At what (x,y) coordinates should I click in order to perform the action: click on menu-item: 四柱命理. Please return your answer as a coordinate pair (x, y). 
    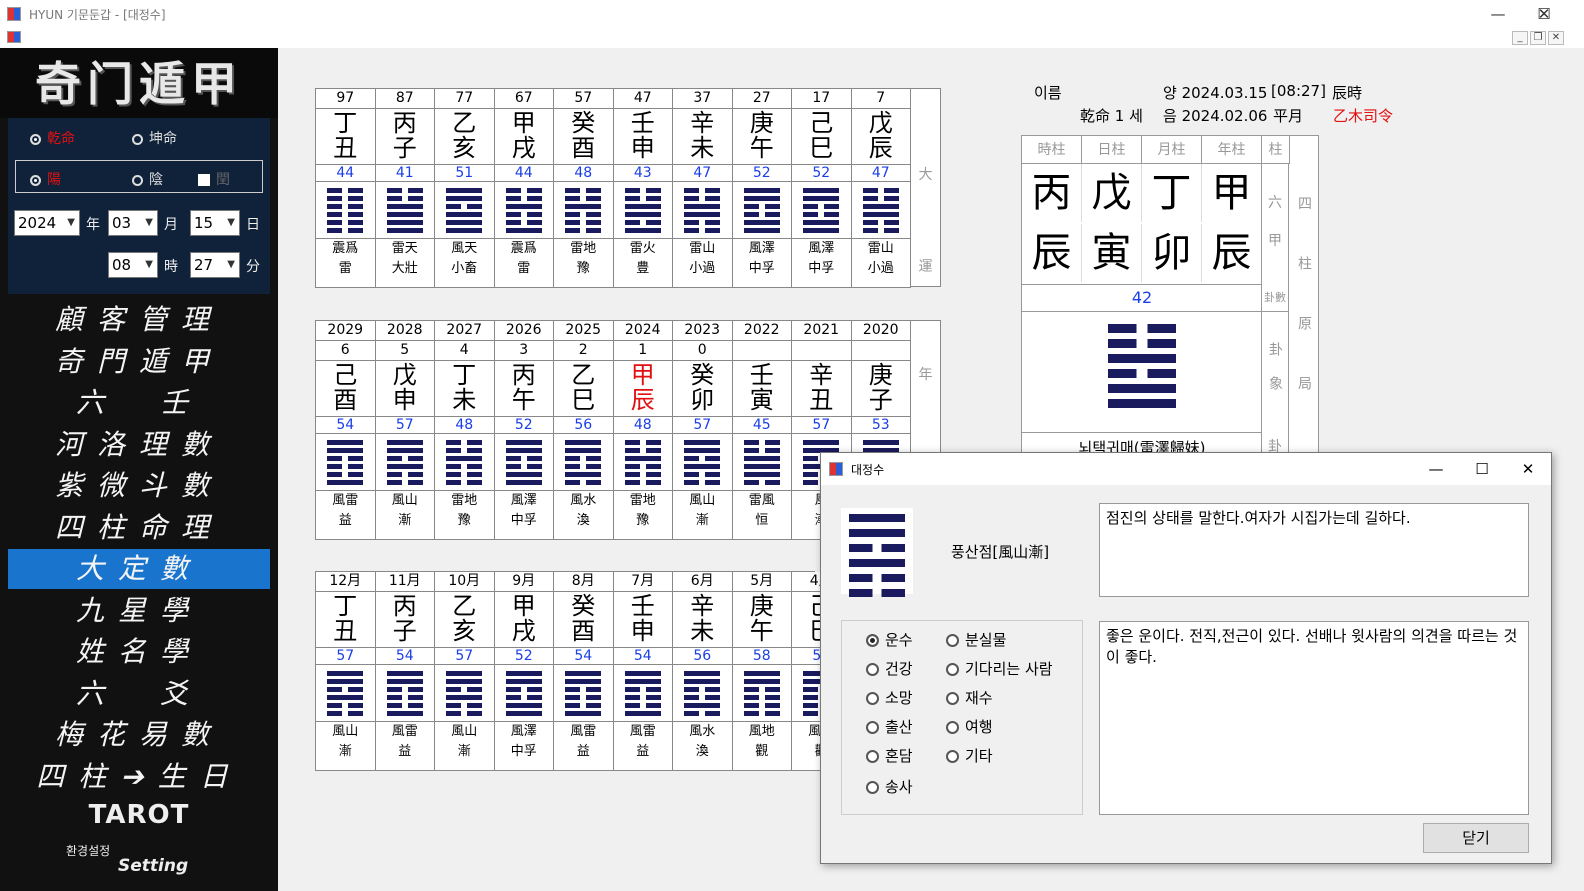
    Looking at the image, I should click on (139, 528).